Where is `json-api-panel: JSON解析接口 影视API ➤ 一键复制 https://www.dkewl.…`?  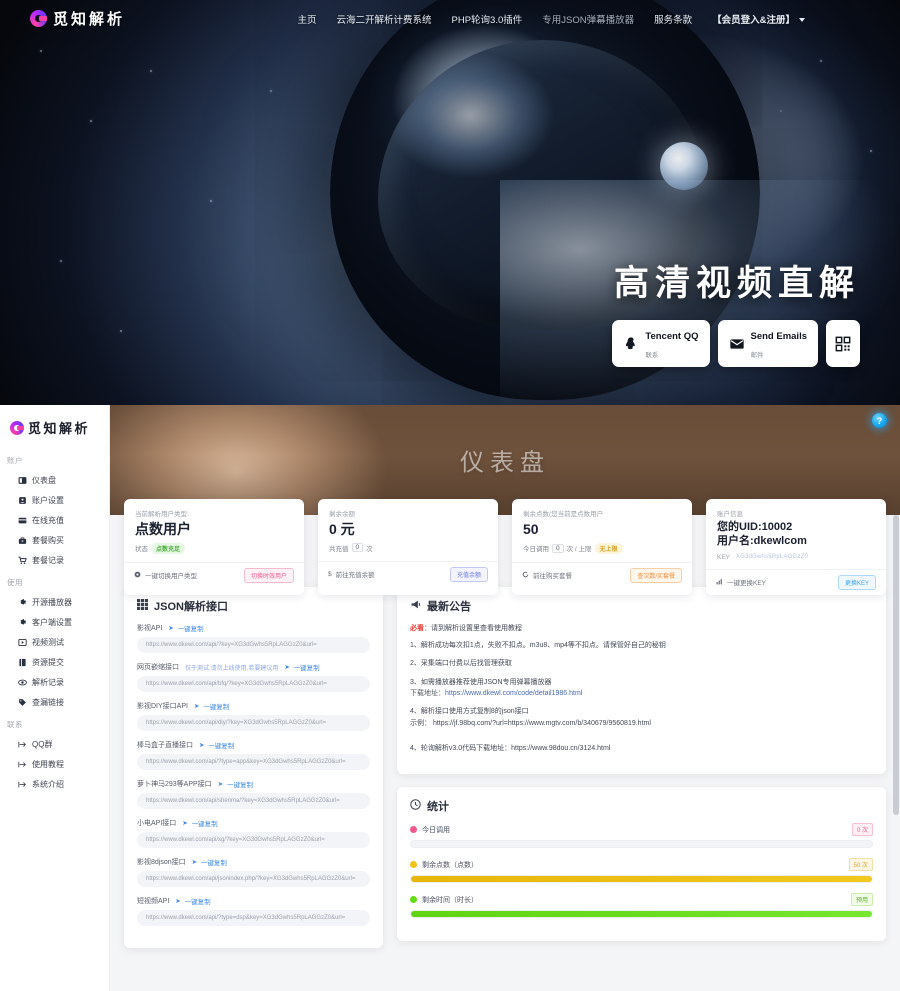
json-api-panel: JSON解析接口 影视API ➤ 一键复制 https://www.dkewl.… is located at coordinates (253, 767).